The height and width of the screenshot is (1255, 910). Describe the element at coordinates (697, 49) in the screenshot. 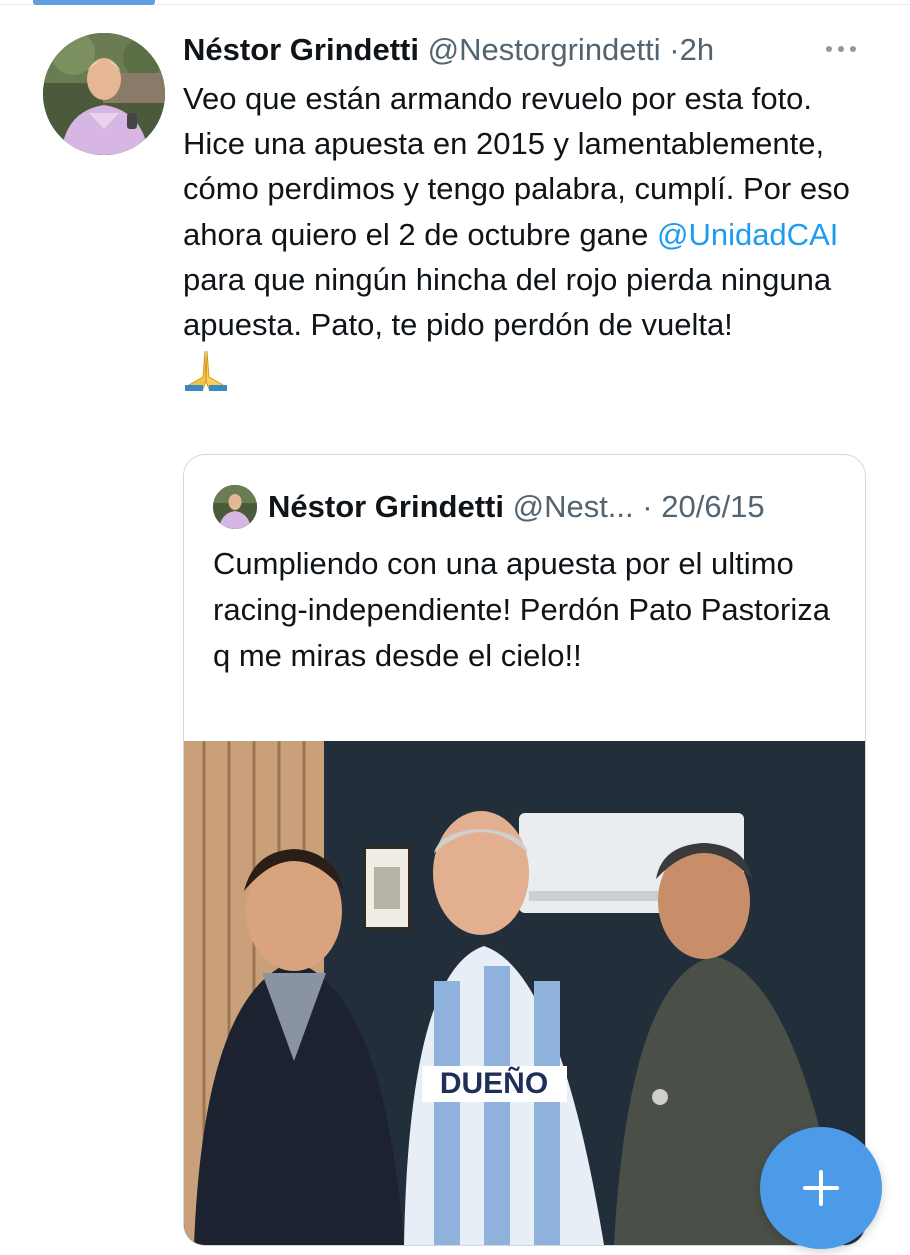

I see `tweet-time: 2h` at that location.